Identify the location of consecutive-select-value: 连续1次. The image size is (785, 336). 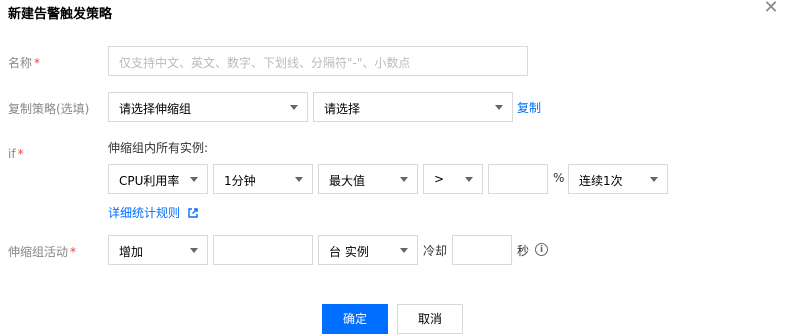
(601, 181).